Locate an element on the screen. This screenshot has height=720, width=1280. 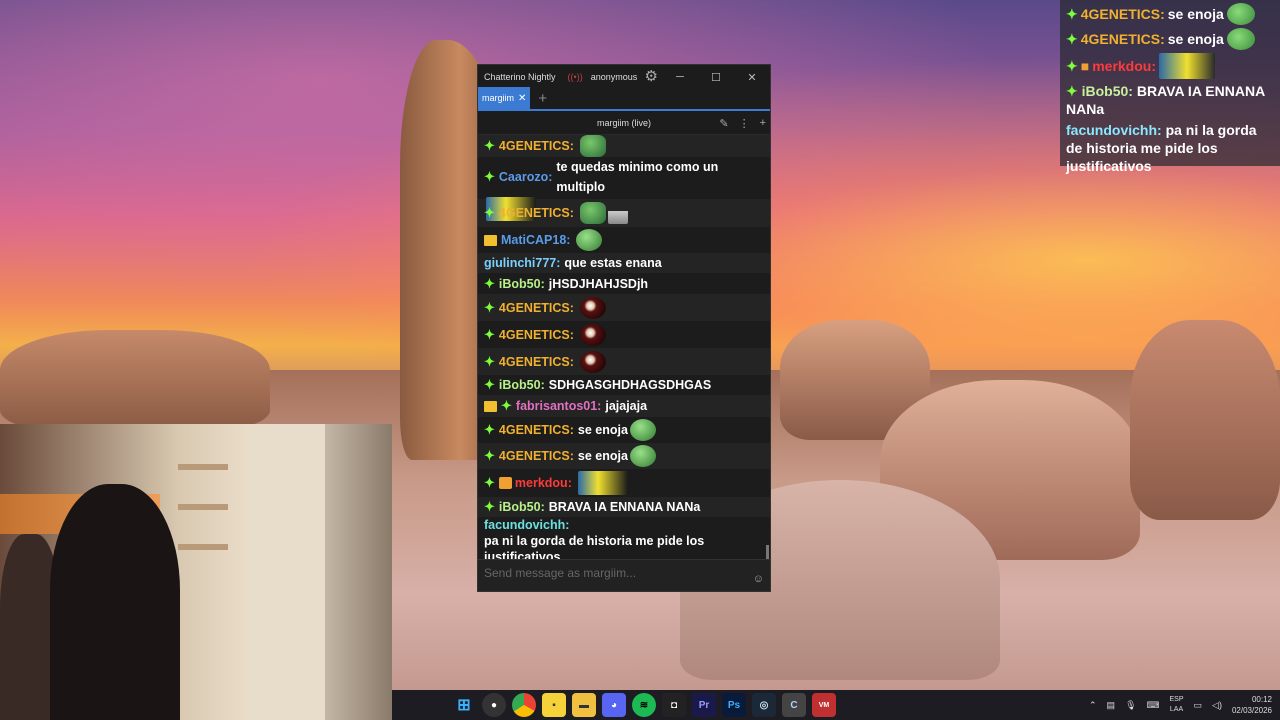
chat-message: ✦ iBob50: jHSDJHAHJSDjh is located at coordinates (624, 283).